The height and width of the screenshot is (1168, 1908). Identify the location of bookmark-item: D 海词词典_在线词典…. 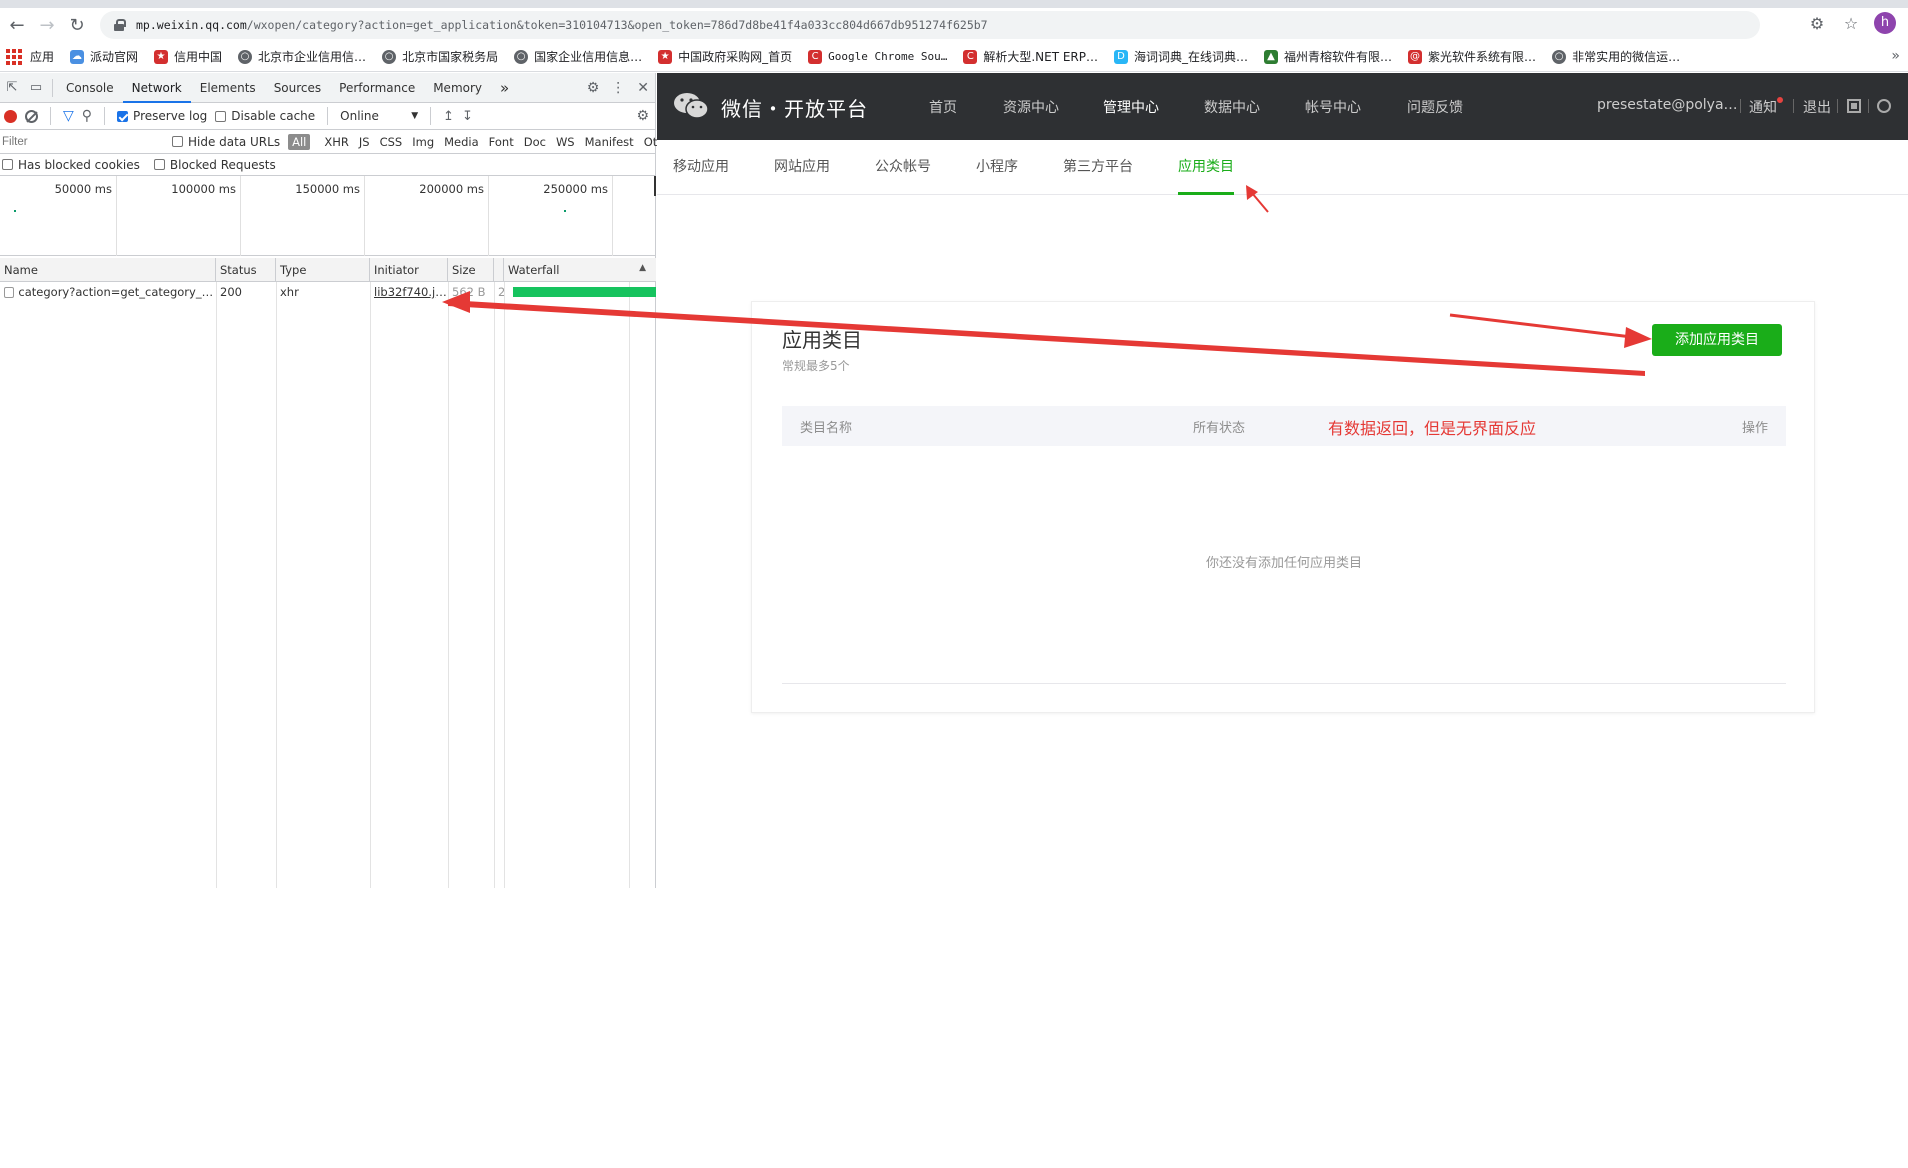
(1181, 56).